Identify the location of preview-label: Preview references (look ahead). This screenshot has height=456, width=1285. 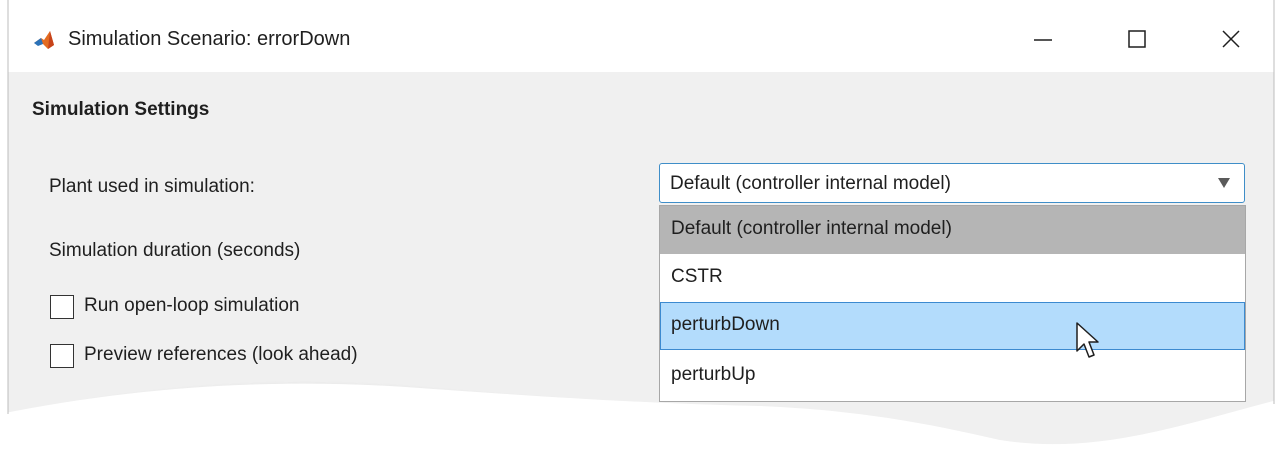
(221, 355).